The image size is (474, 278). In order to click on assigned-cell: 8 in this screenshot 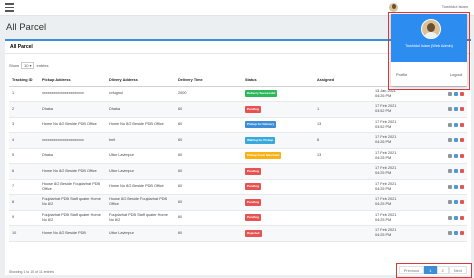, I will do `click(343, 140)`.